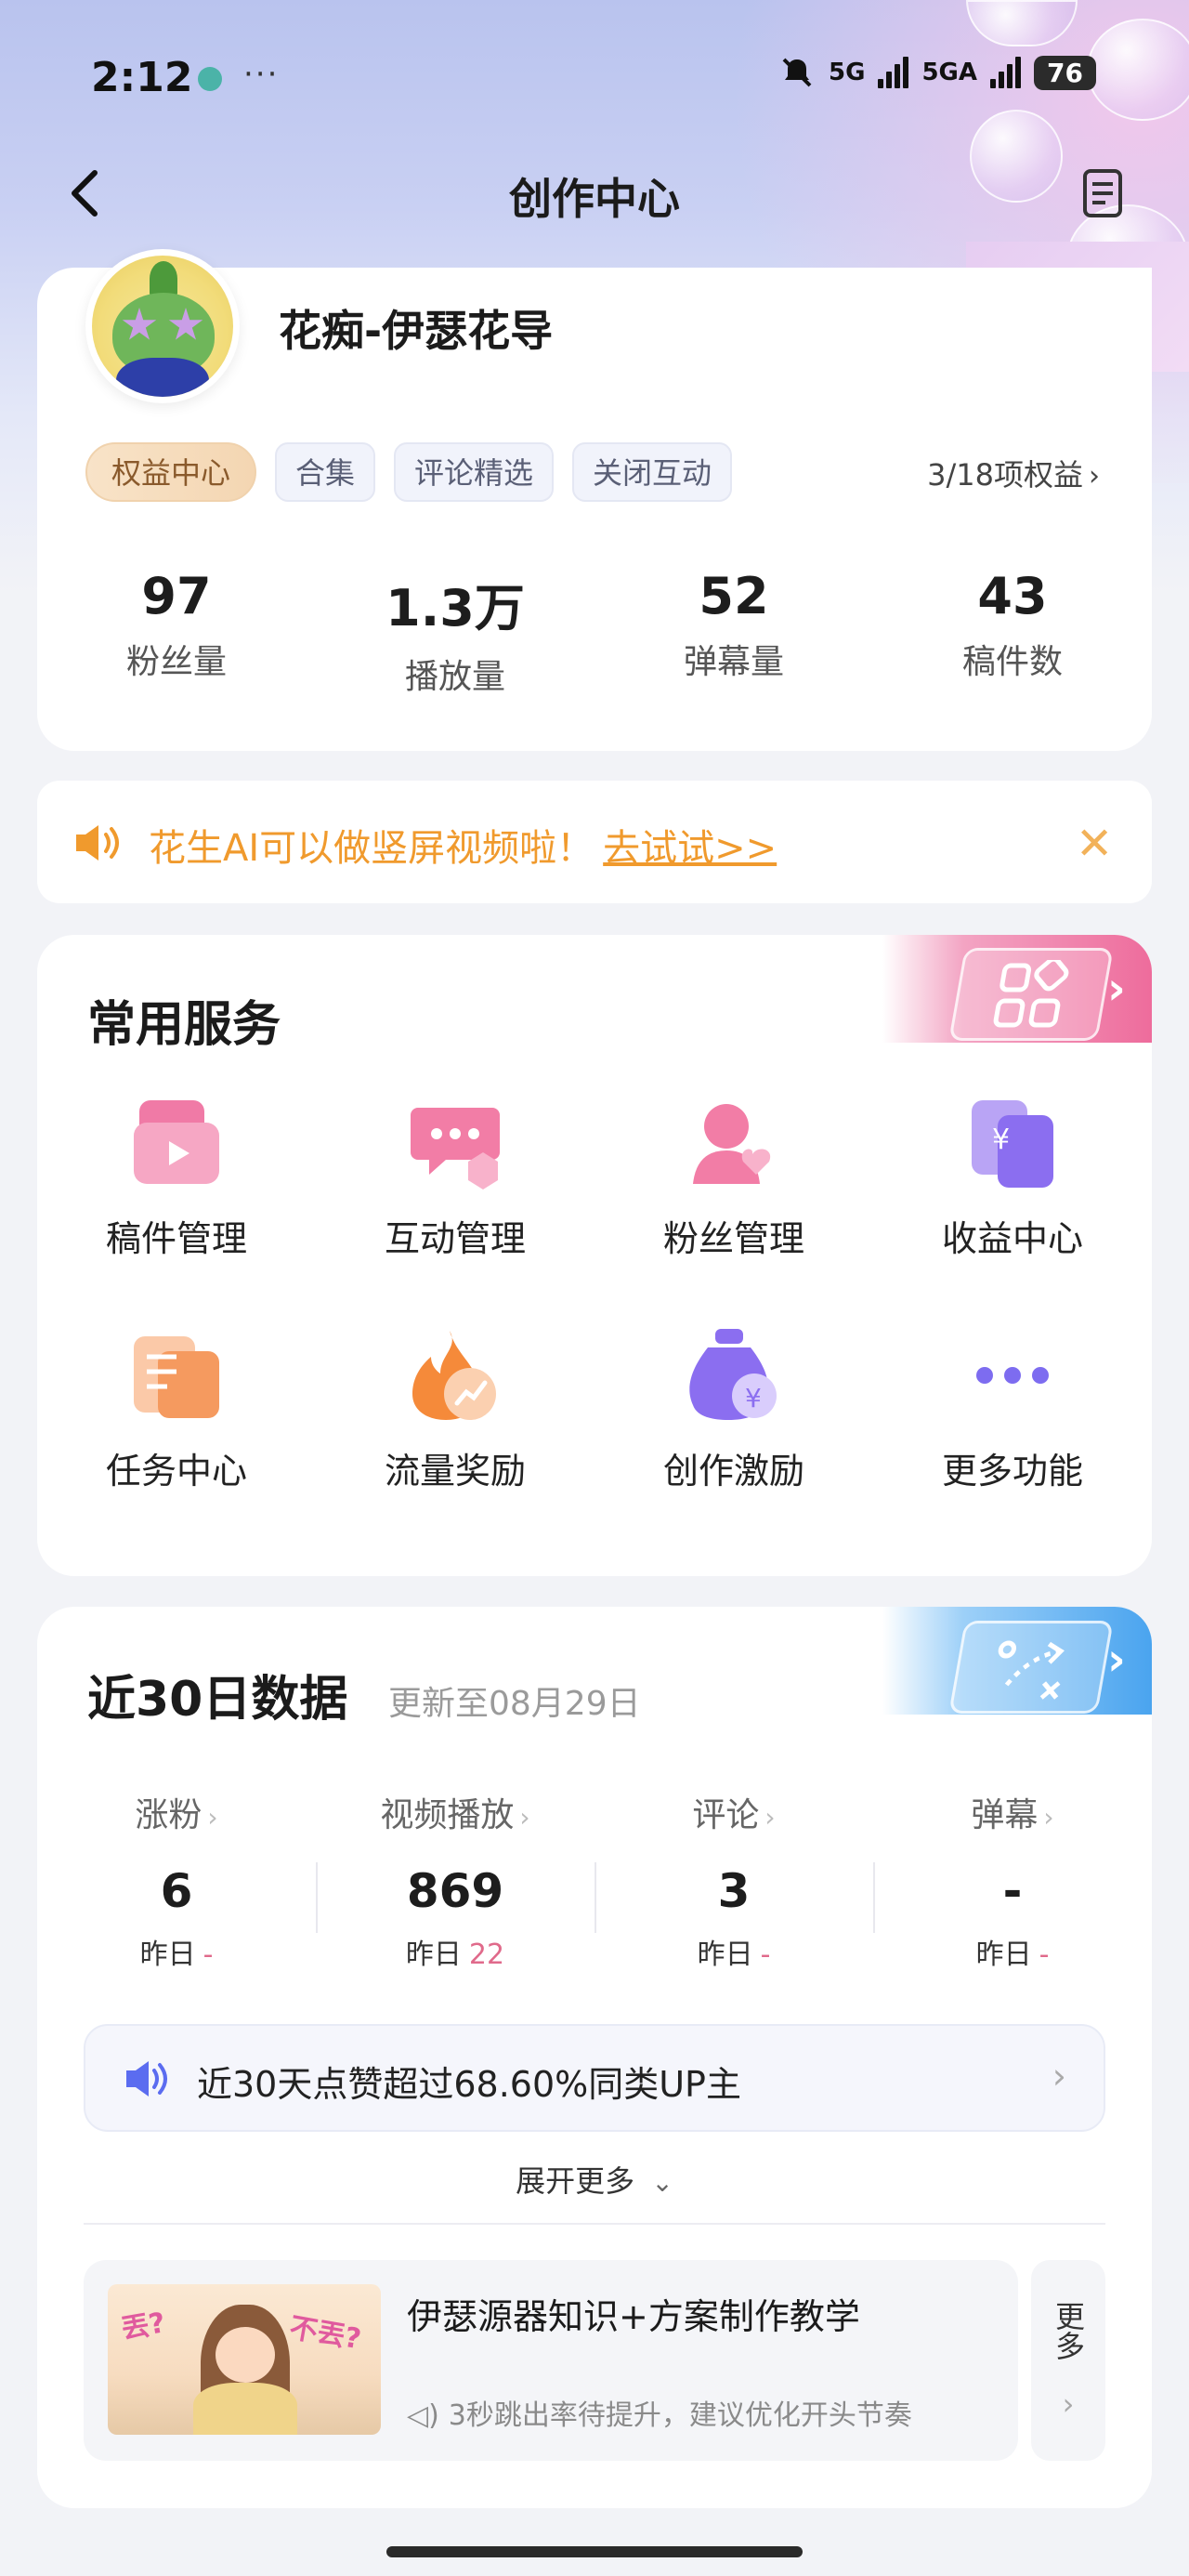 The width and height of the screenshot is (1189, 2576). I want to click on services-title: 常用服务, so click(184, 1025).